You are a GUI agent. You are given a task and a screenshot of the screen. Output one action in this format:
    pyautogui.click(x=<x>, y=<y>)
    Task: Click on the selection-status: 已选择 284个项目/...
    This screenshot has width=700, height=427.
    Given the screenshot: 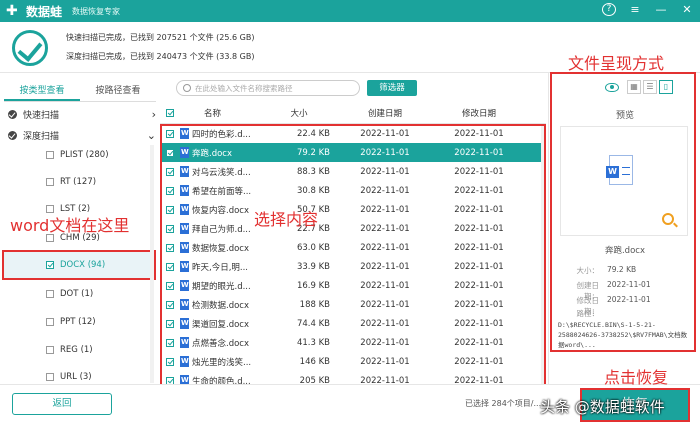 What is the action you would take?
    pyautogui.click(x=503, y=403)
    